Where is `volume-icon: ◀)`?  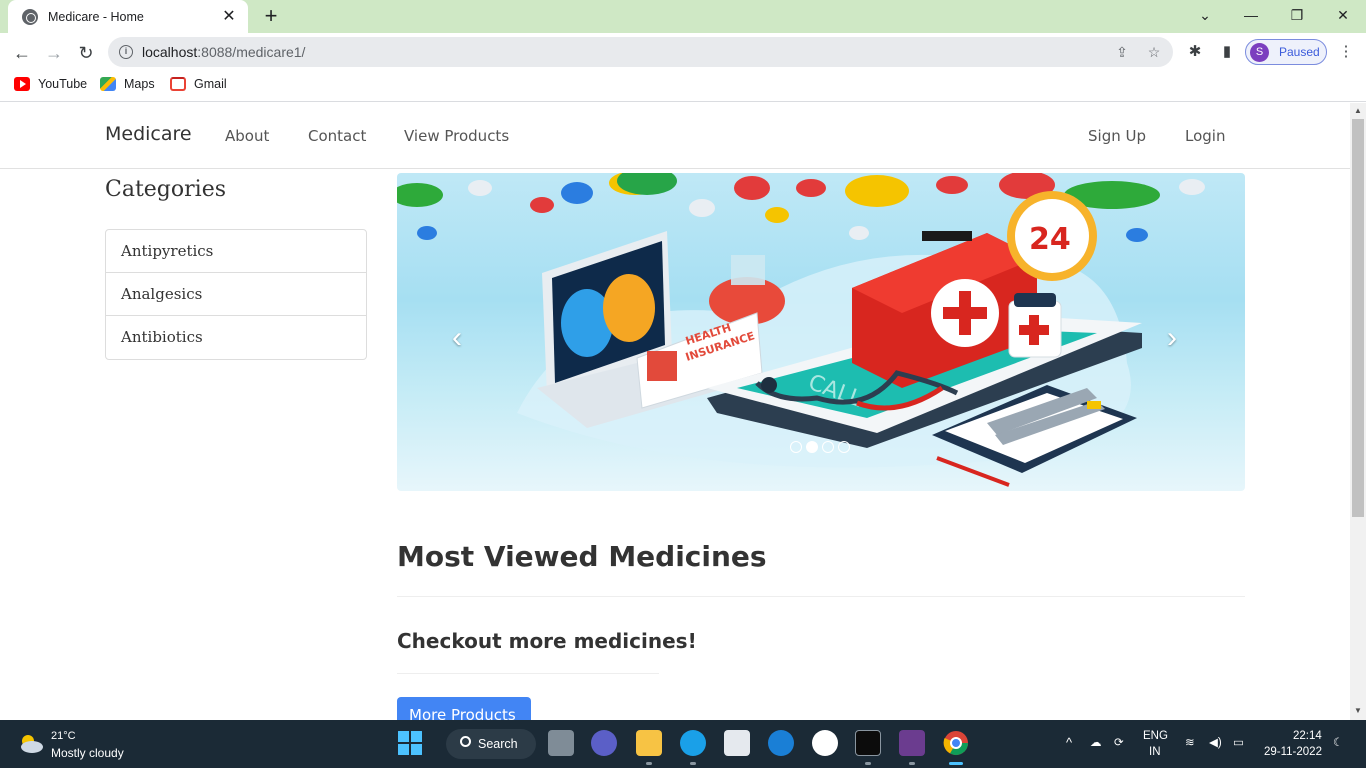 volume-icon: ◀) is located at coordinates (1215, 742).